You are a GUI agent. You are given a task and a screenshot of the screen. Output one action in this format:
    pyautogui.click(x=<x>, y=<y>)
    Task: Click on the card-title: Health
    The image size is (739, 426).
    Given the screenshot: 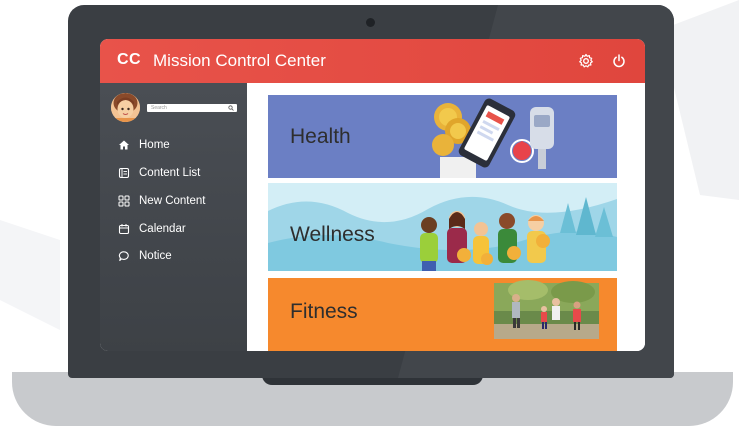 What is the action you would take?
    pyautogui.click(x=320, y=136)
    